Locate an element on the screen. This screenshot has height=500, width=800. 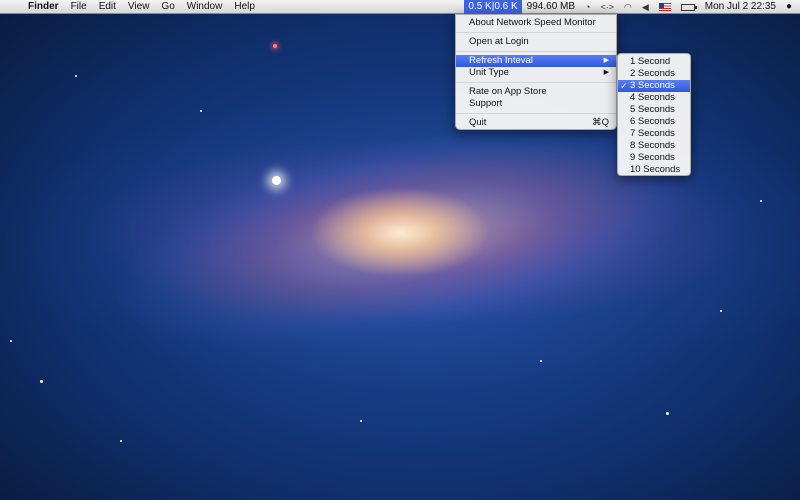
submenu-item-label: 1 Second is located at coordinates (650, 61).